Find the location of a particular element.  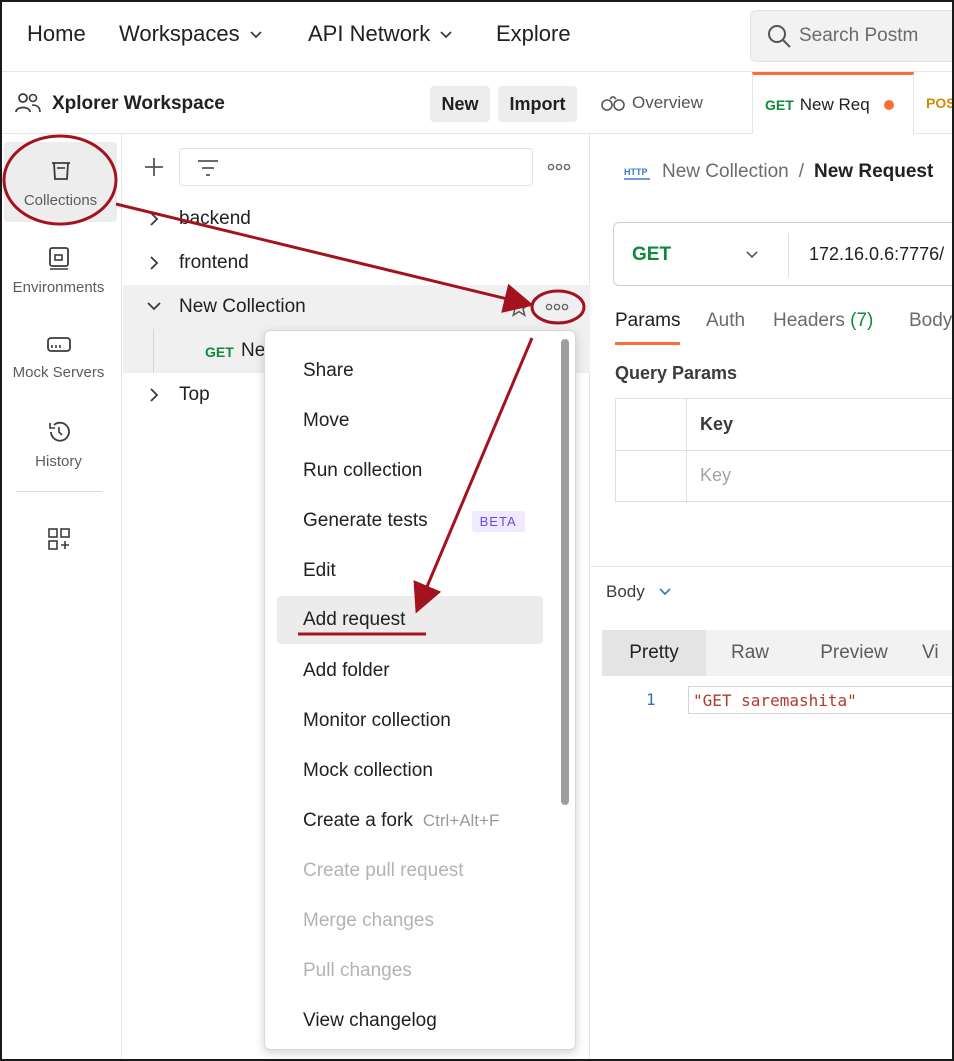

tree-item-backend: backend is located at coordinates (356, 219).